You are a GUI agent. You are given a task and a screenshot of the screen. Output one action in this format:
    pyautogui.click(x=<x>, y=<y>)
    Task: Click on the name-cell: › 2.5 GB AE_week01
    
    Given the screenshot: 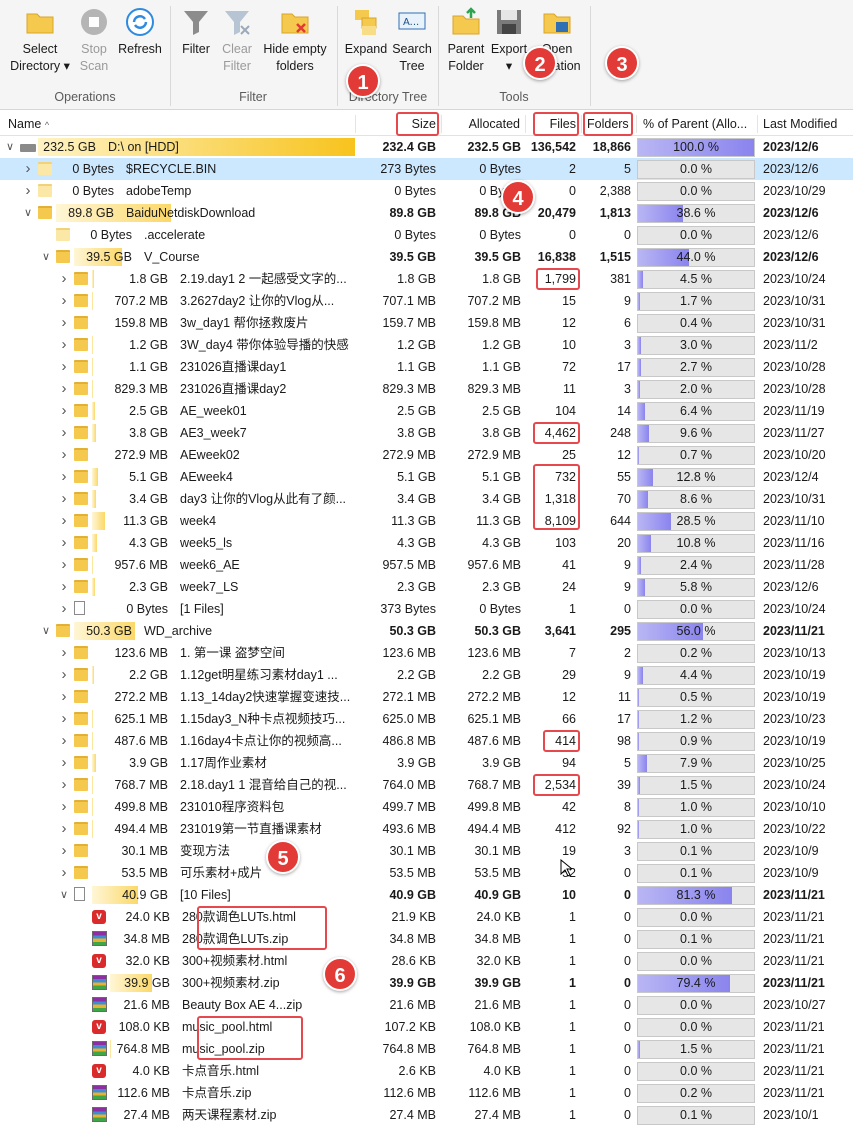 What is the action you would take?
    pyautogui.click(x=177, y=411)
    